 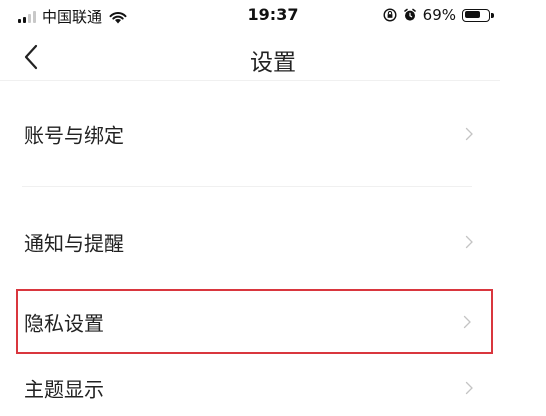 What do you see at coordinates (247, 186) in the screenshot?
I see `group-divider` at bounding box center [247, 186].